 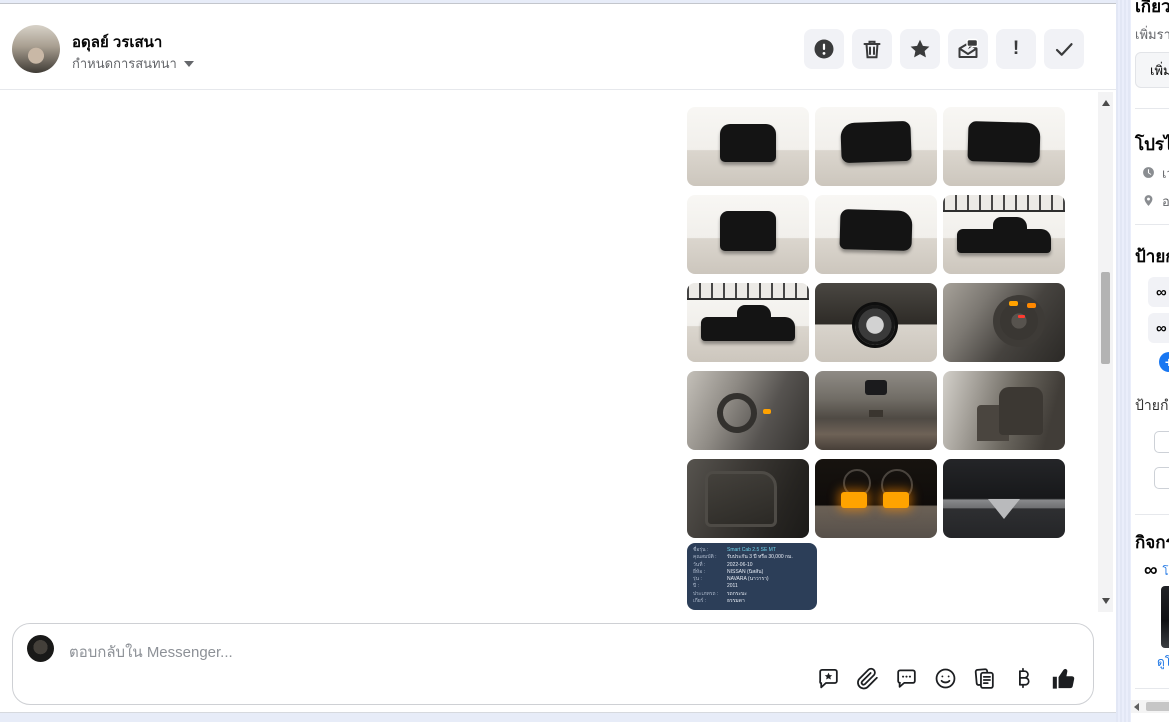 I want to click on horizontal-scrollbar-thumb, so click(x=1157, y=706).